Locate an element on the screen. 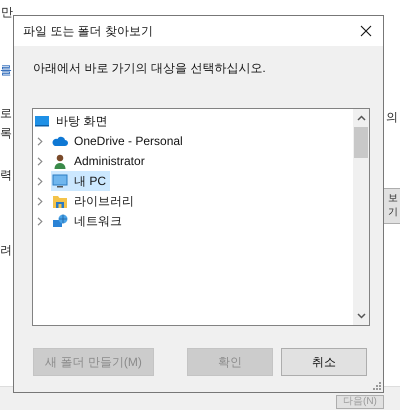 The height and width of the screenshot is (410, 400). tree-item-label: 네트워크 is located at coordinates (98, 221).